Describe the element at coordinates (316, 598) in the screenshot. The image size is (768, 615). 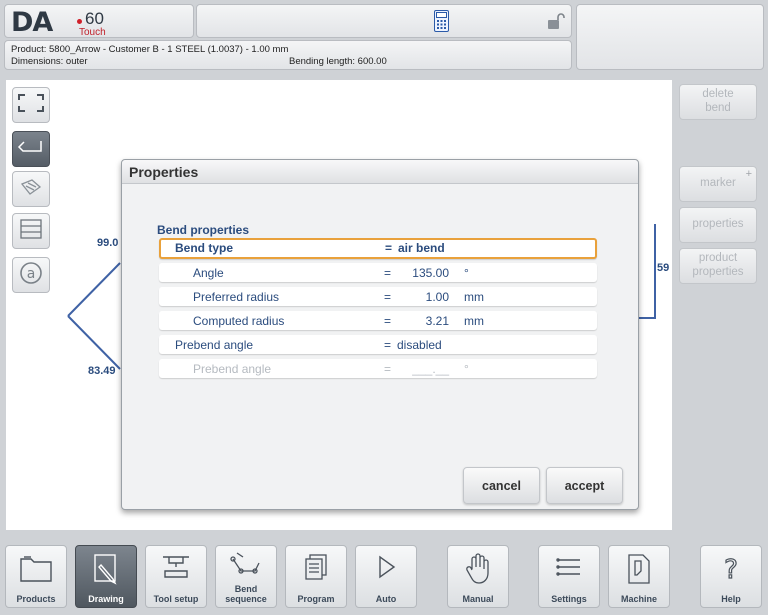
I see `nav-label: Program` at that location.